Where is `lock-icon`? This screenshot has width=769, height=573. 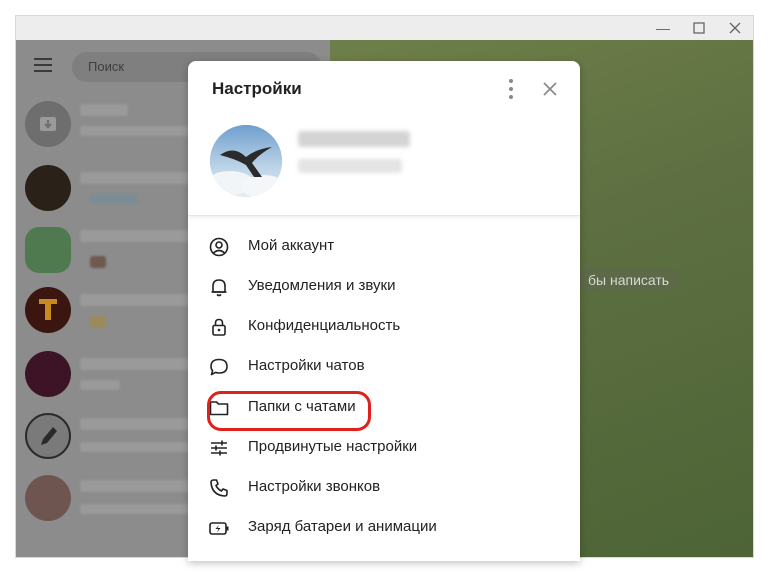
lock-icon is located at coordinates (219, 327).